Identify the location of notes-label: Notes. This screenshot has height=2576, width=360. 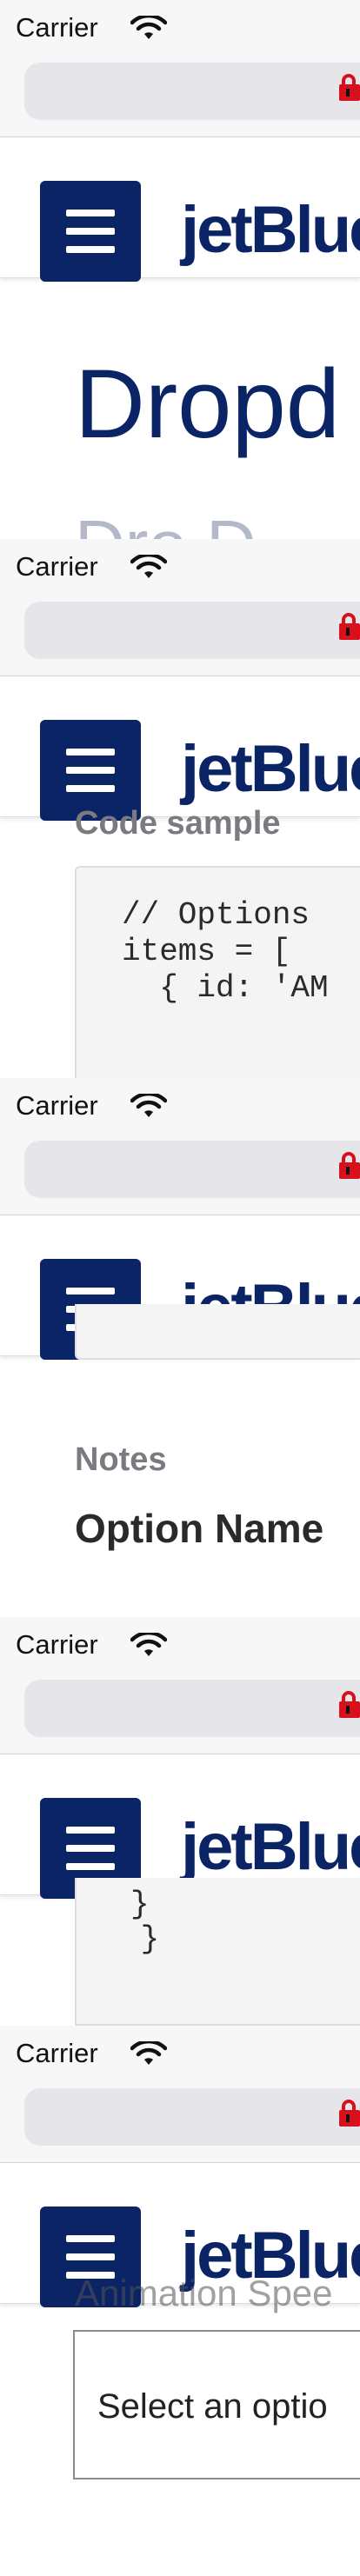
(121, 1459).